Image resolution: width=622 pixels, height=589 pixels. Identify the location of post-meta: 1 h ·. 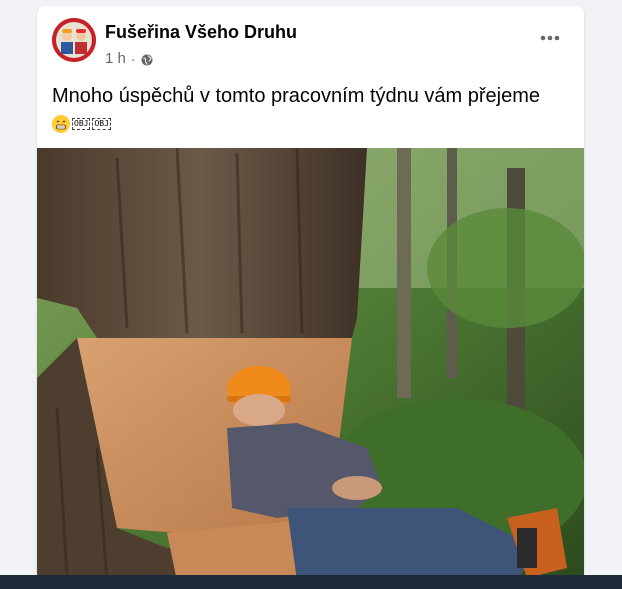
(129, 58).